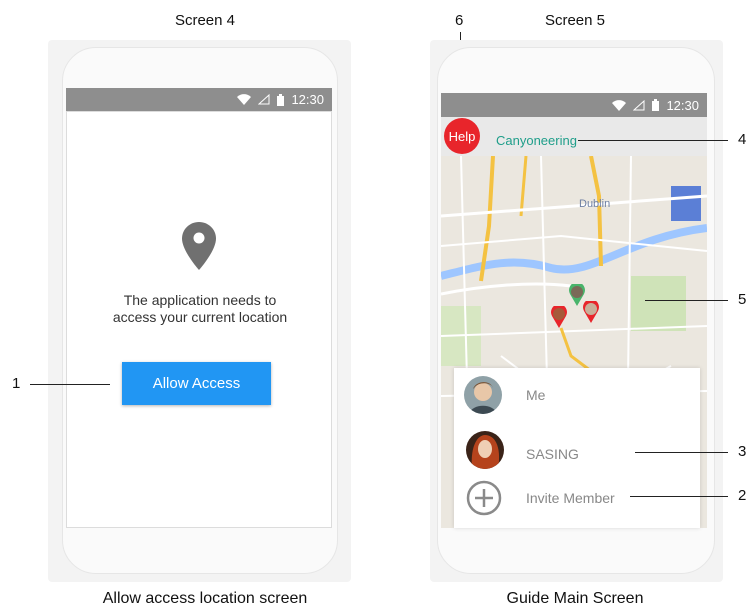 This screenshot has height=616, width=751. Describe the element at coordinates (199, 246) in the screenshot. I see `location-pin-icon` at that location.